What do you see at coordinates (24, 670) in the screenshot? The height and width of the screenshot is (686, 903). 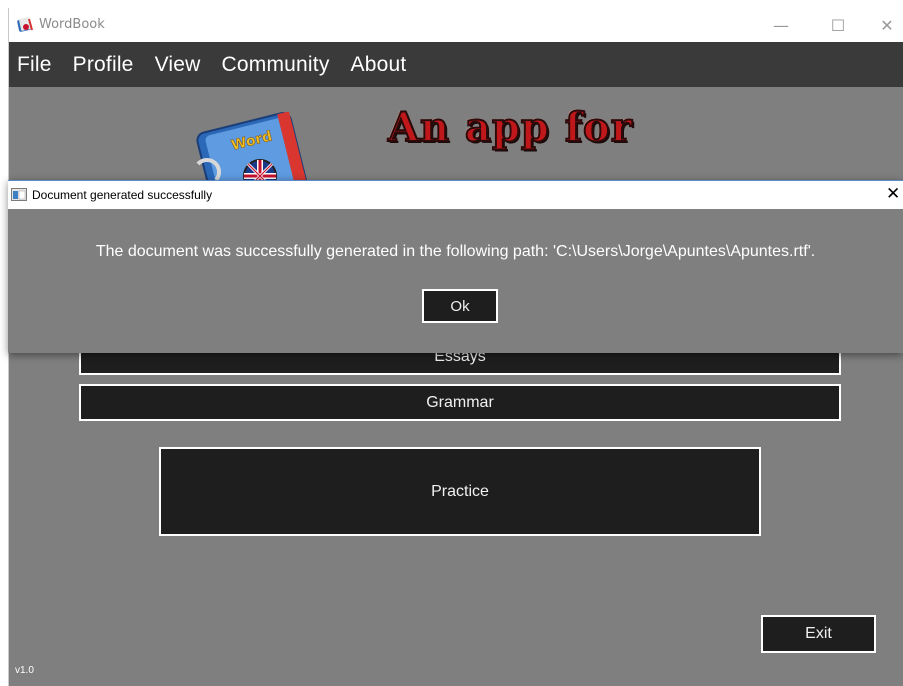 I see `version-label: v1.0` at bounding box center [24, 670].